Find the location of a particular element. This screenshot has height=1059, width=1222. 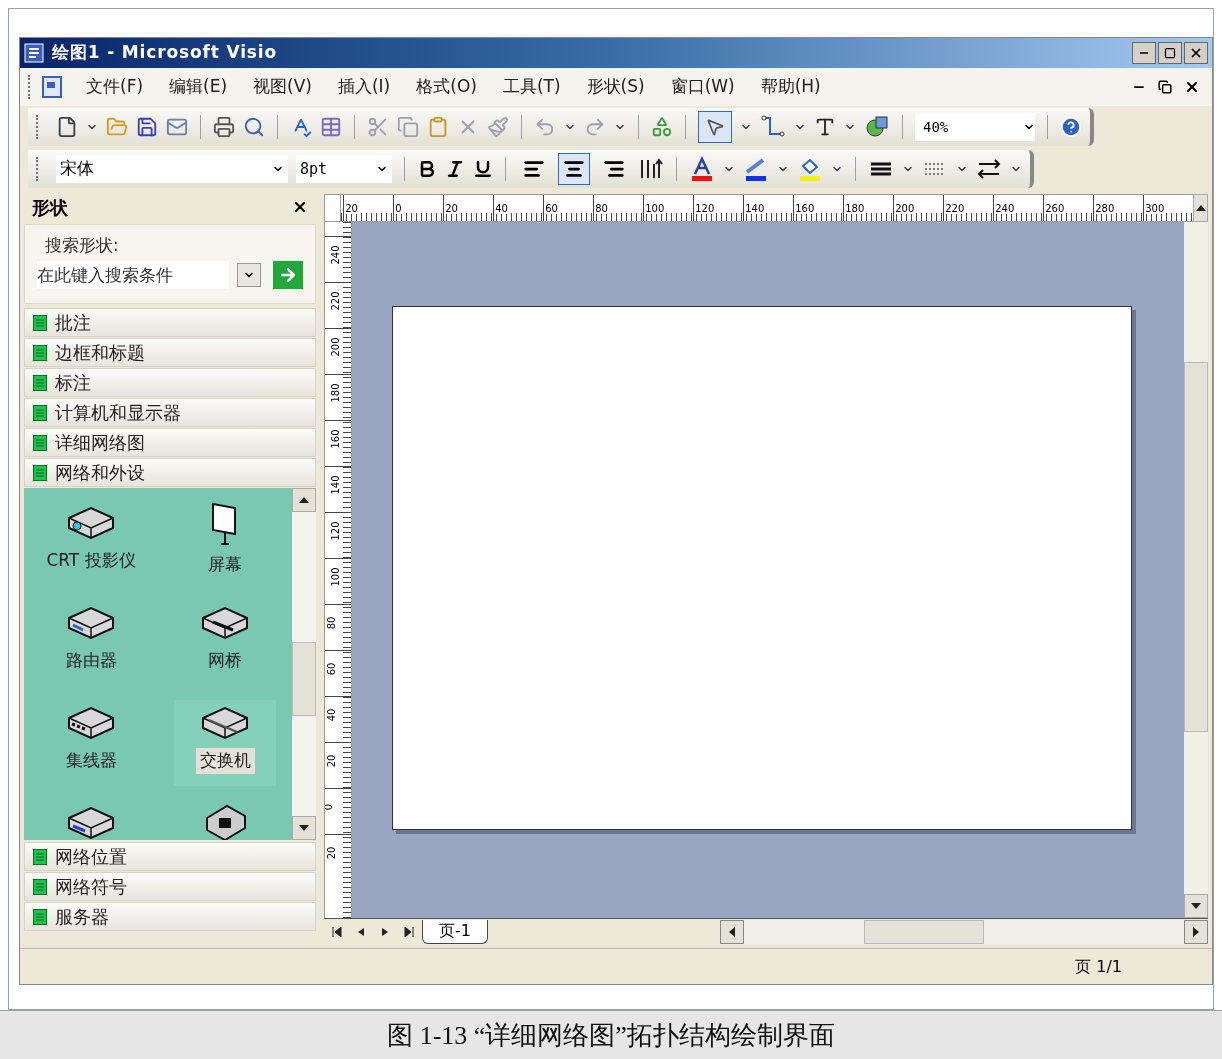

pointer-icon is located at coordinates (715, 127).